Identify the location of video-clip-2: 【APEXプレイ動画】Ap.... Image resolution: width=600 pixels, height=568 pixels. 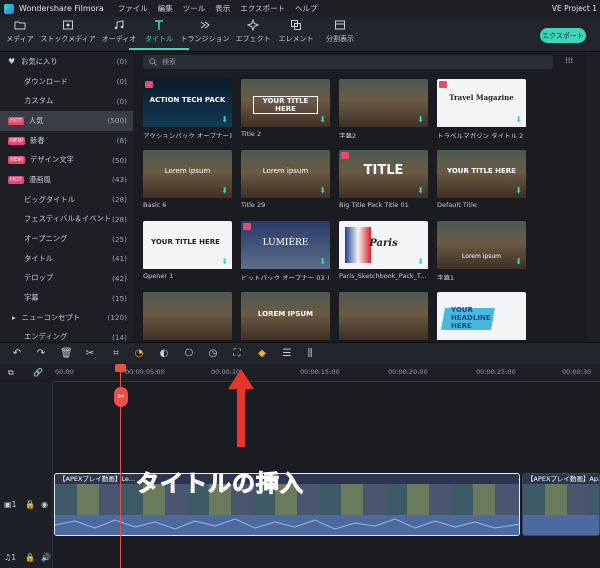
(561, 504).